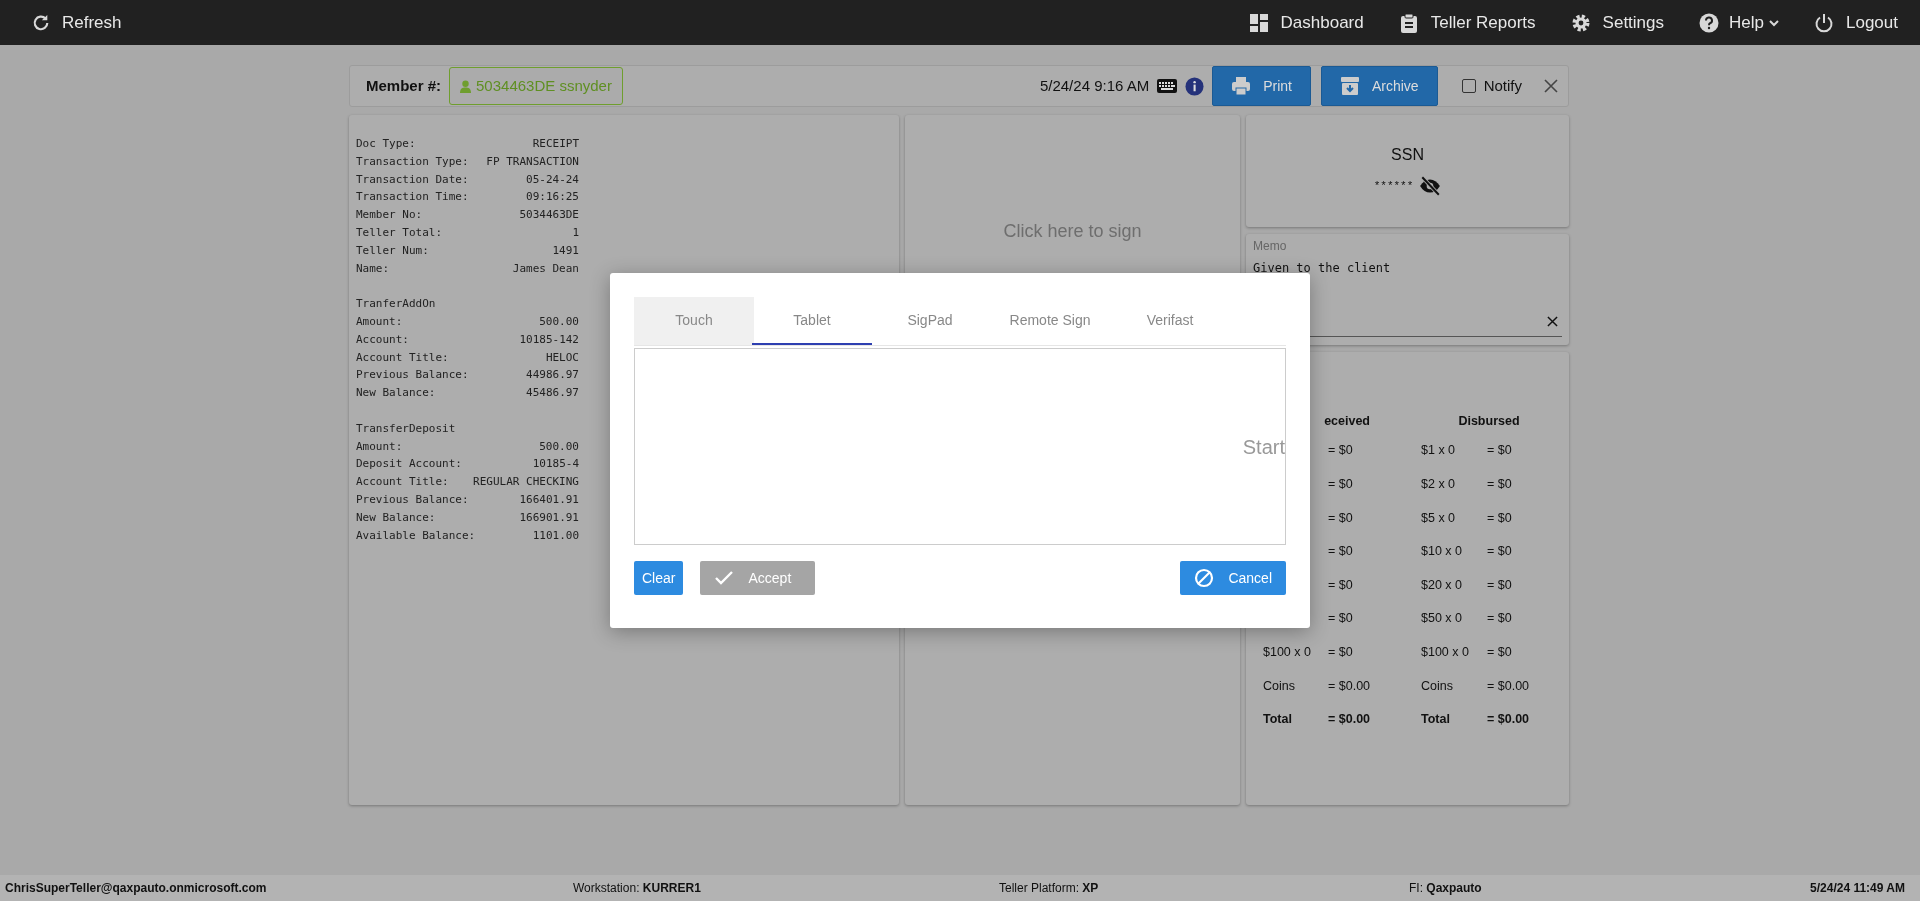 This screenshot has width=1920, height=901. I want to click on accept-button: Accept, so click(758, 578).